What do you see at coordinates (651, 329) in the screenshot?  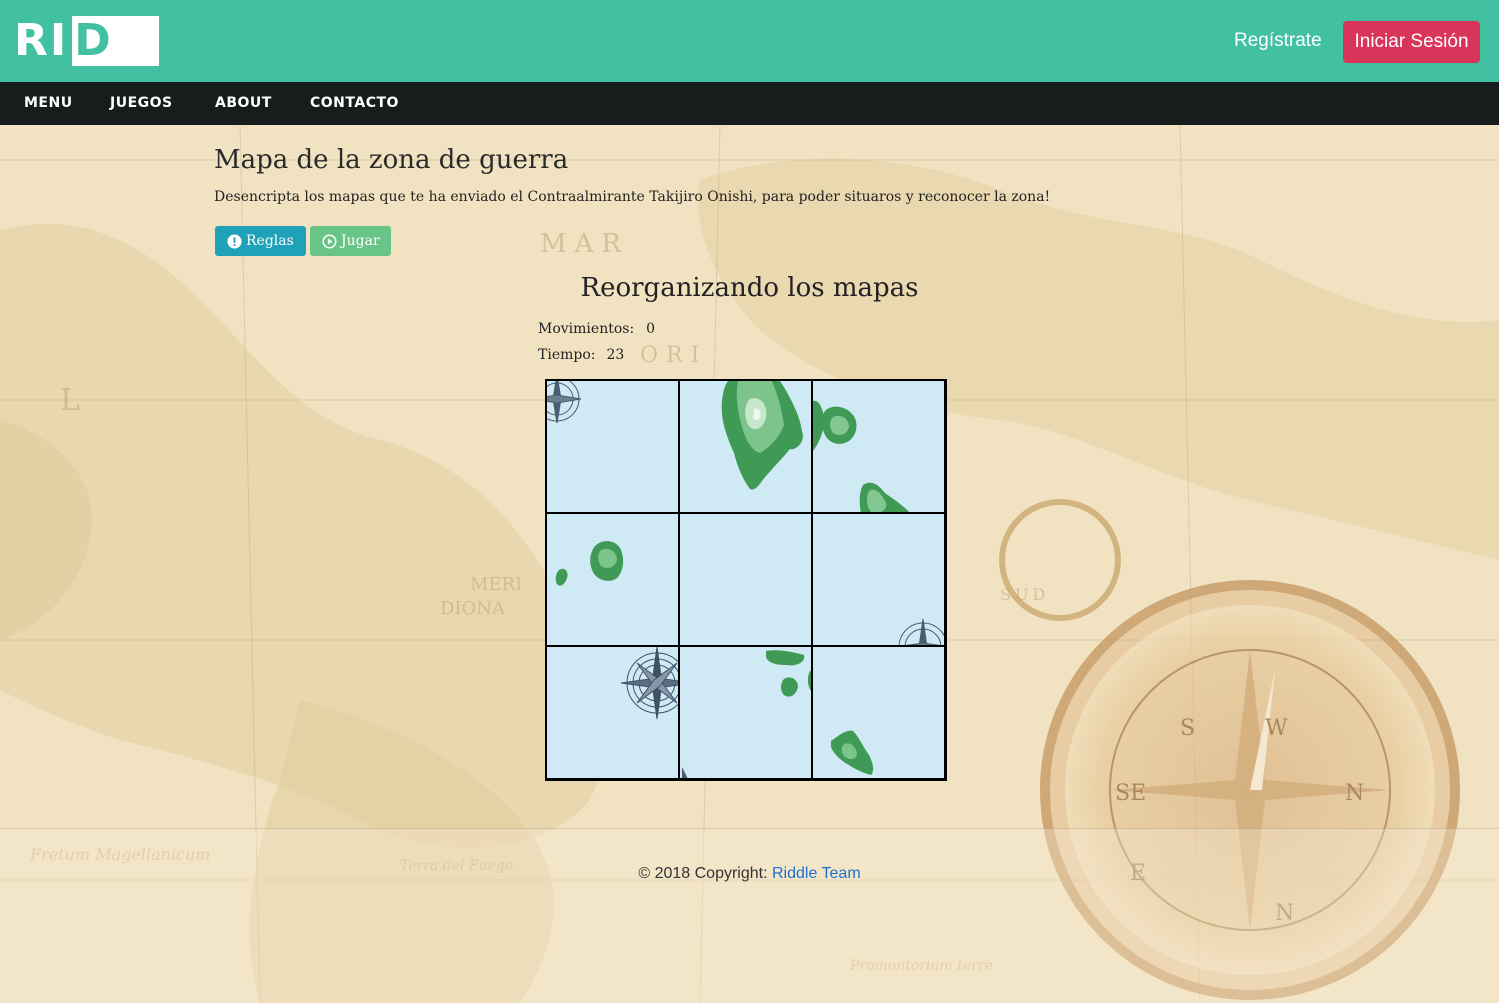 I see `moves-value: 0` at bounding box center [651, 329].